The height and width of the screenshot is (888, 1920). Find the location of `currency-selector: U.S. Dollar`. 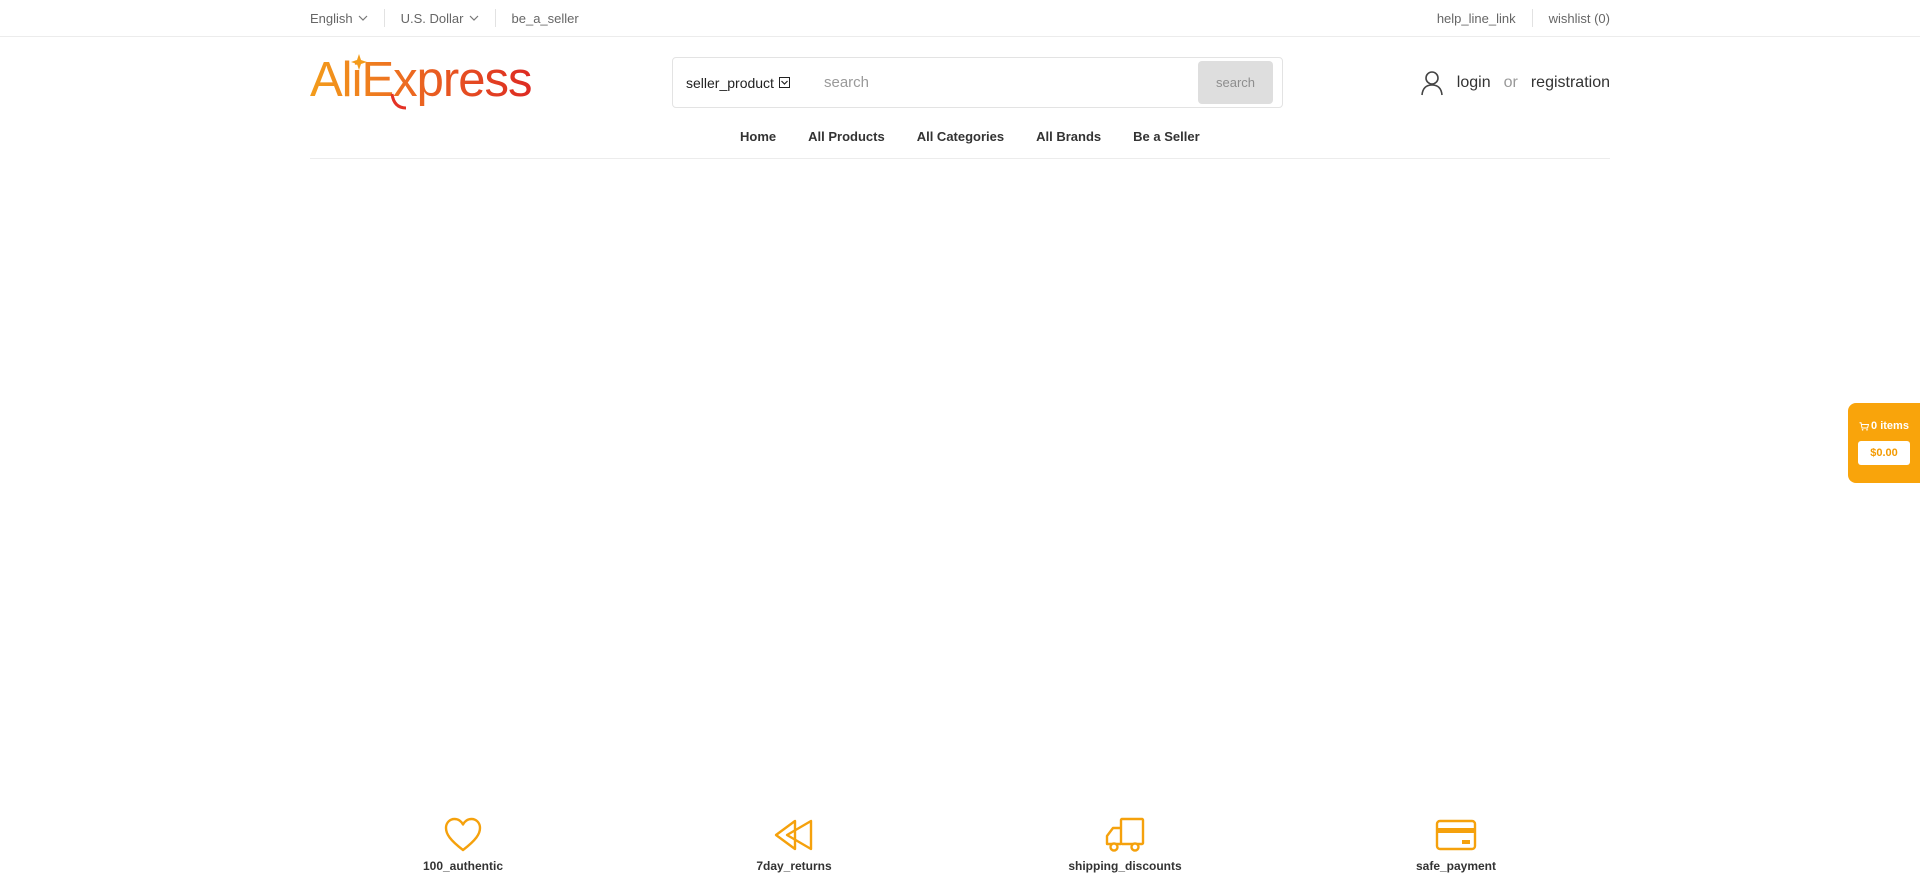

currency-selector: U.S. Dollar is located at coordinates (439, 18).